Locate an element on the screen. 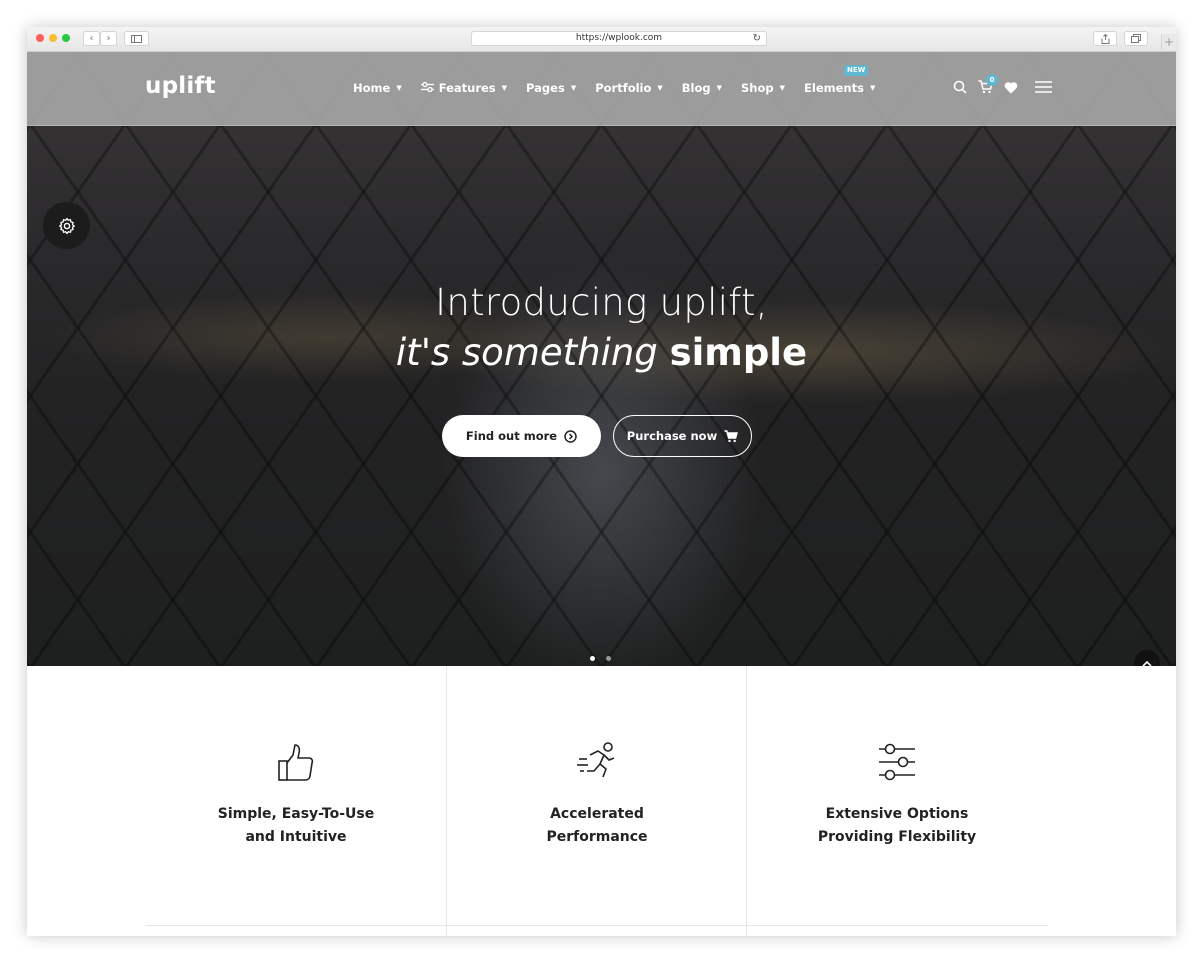 The width and height of the screenshot is (1200, 957). gear-icon is located at coordinates (66, 225).